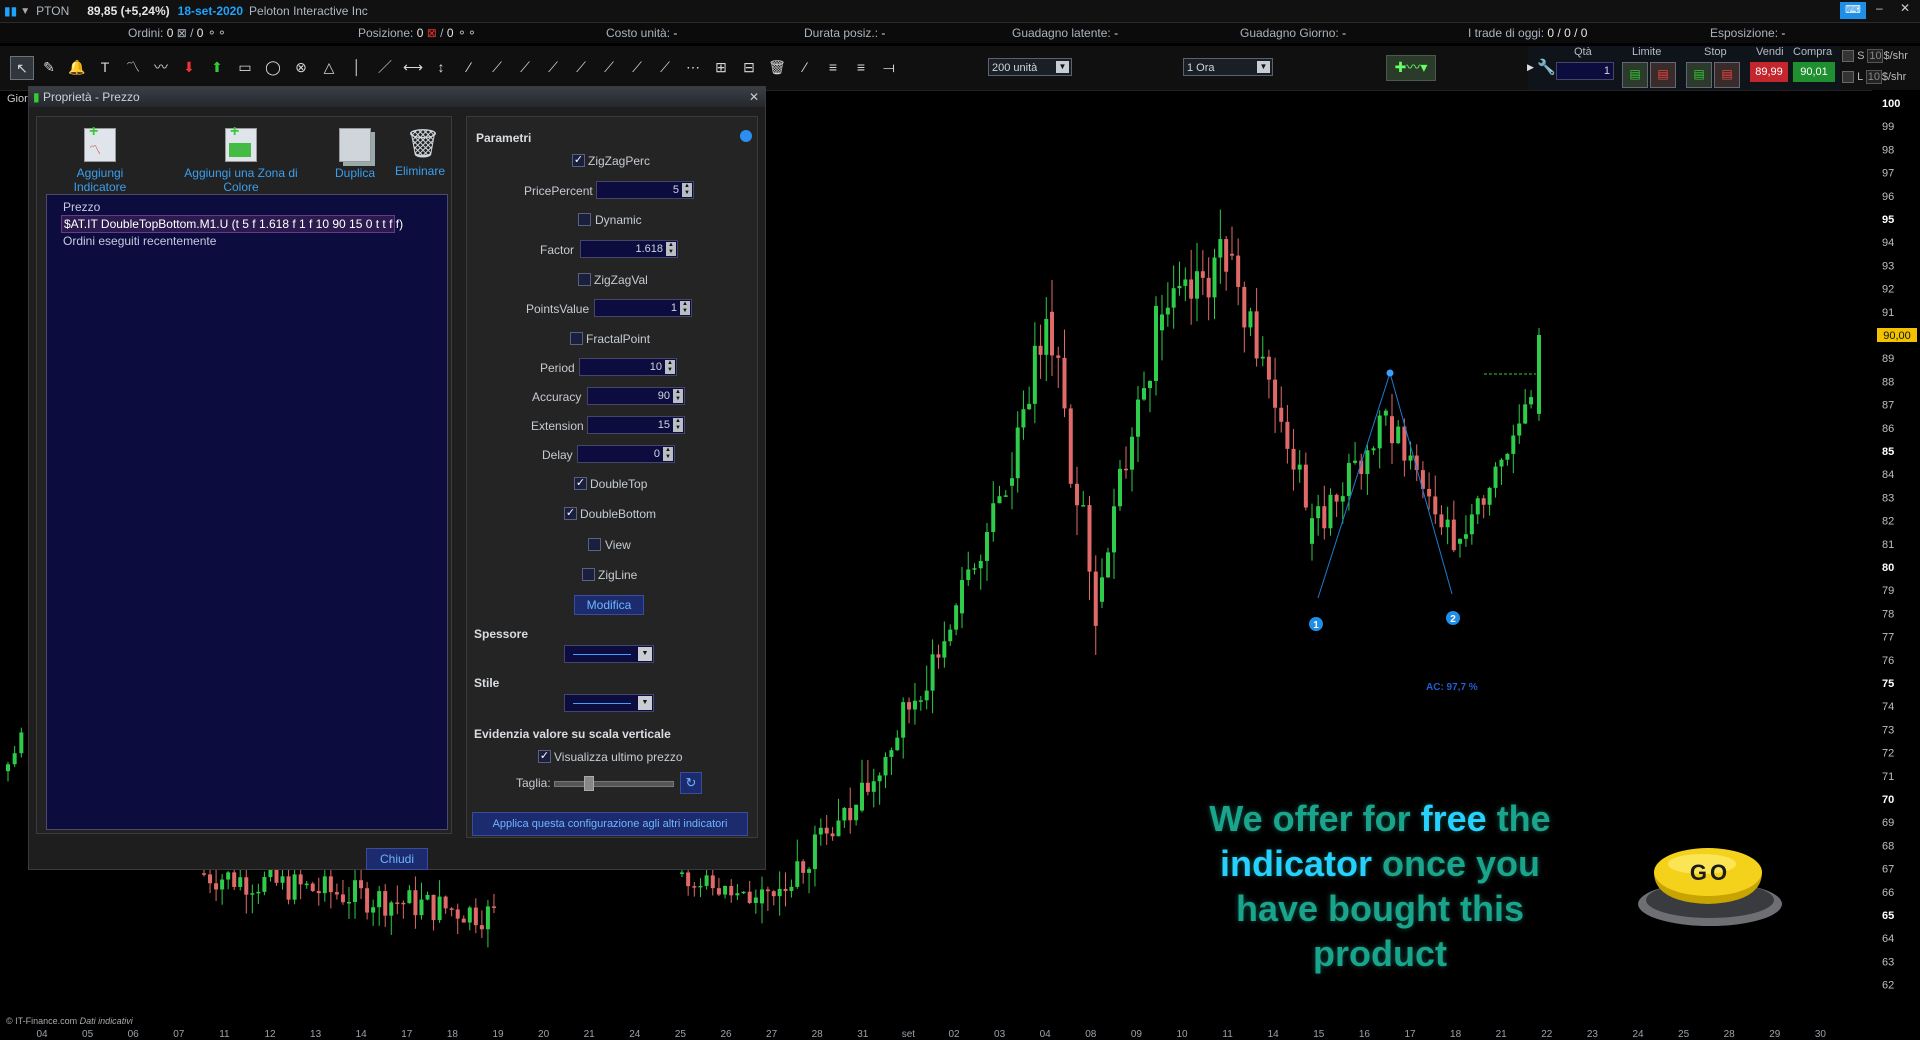 Image resolution: width=1920 pixels, height=1040 pixels. What do you see at coordinates (629, 249) in the screenshot?
I see `factor-input: 1.618 ▲ ▼` at bounding box center [629, 249].